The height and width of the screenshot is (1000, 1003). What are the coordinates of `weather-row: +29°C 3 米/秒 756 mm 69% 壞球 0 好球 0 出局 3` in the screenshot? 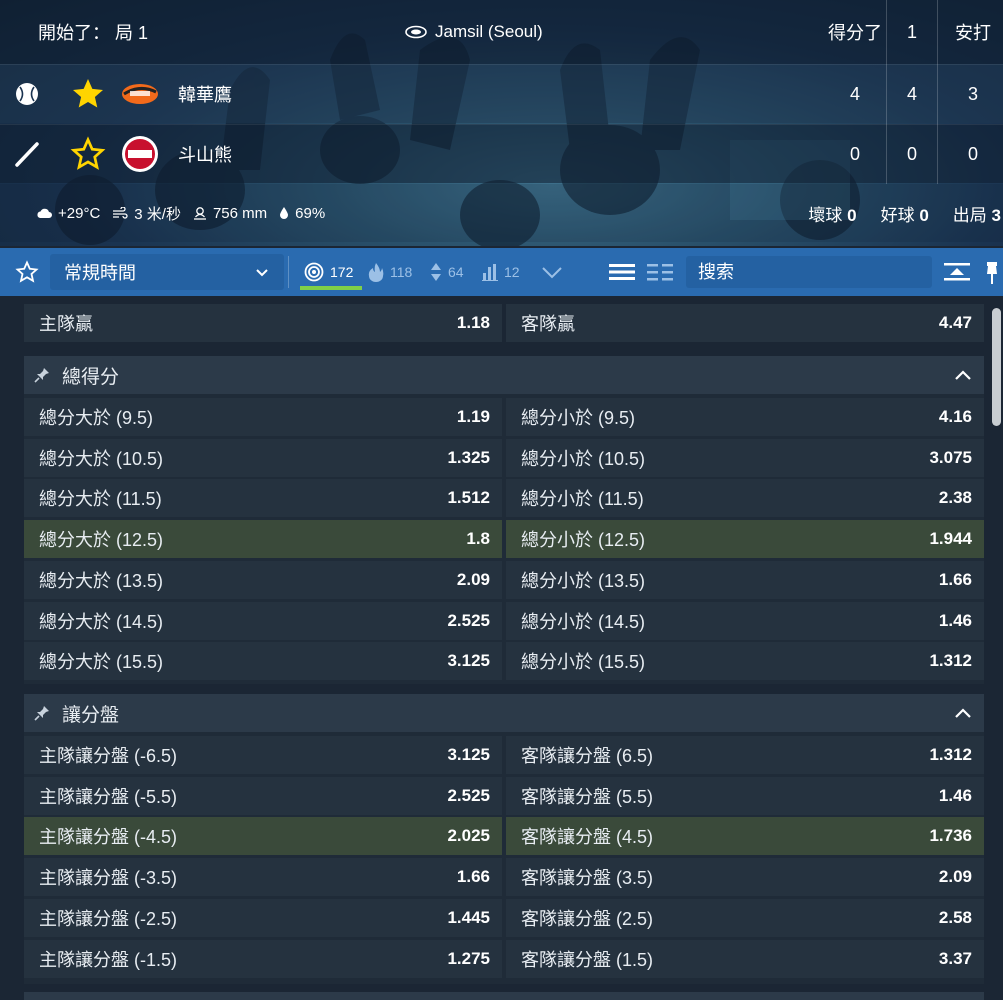 It's located at (501, 213).